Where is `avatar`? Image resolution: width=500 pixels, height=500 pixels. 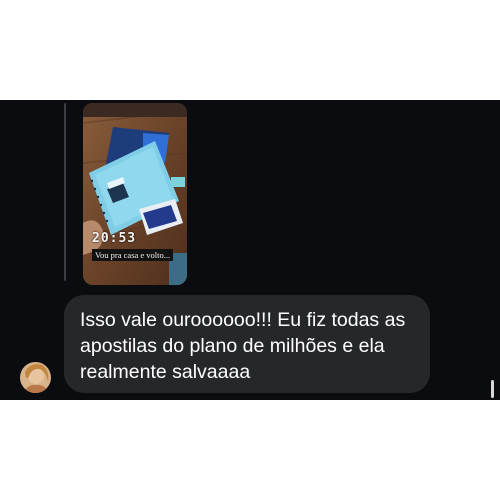 avatar is located at coordinates (35, 377).